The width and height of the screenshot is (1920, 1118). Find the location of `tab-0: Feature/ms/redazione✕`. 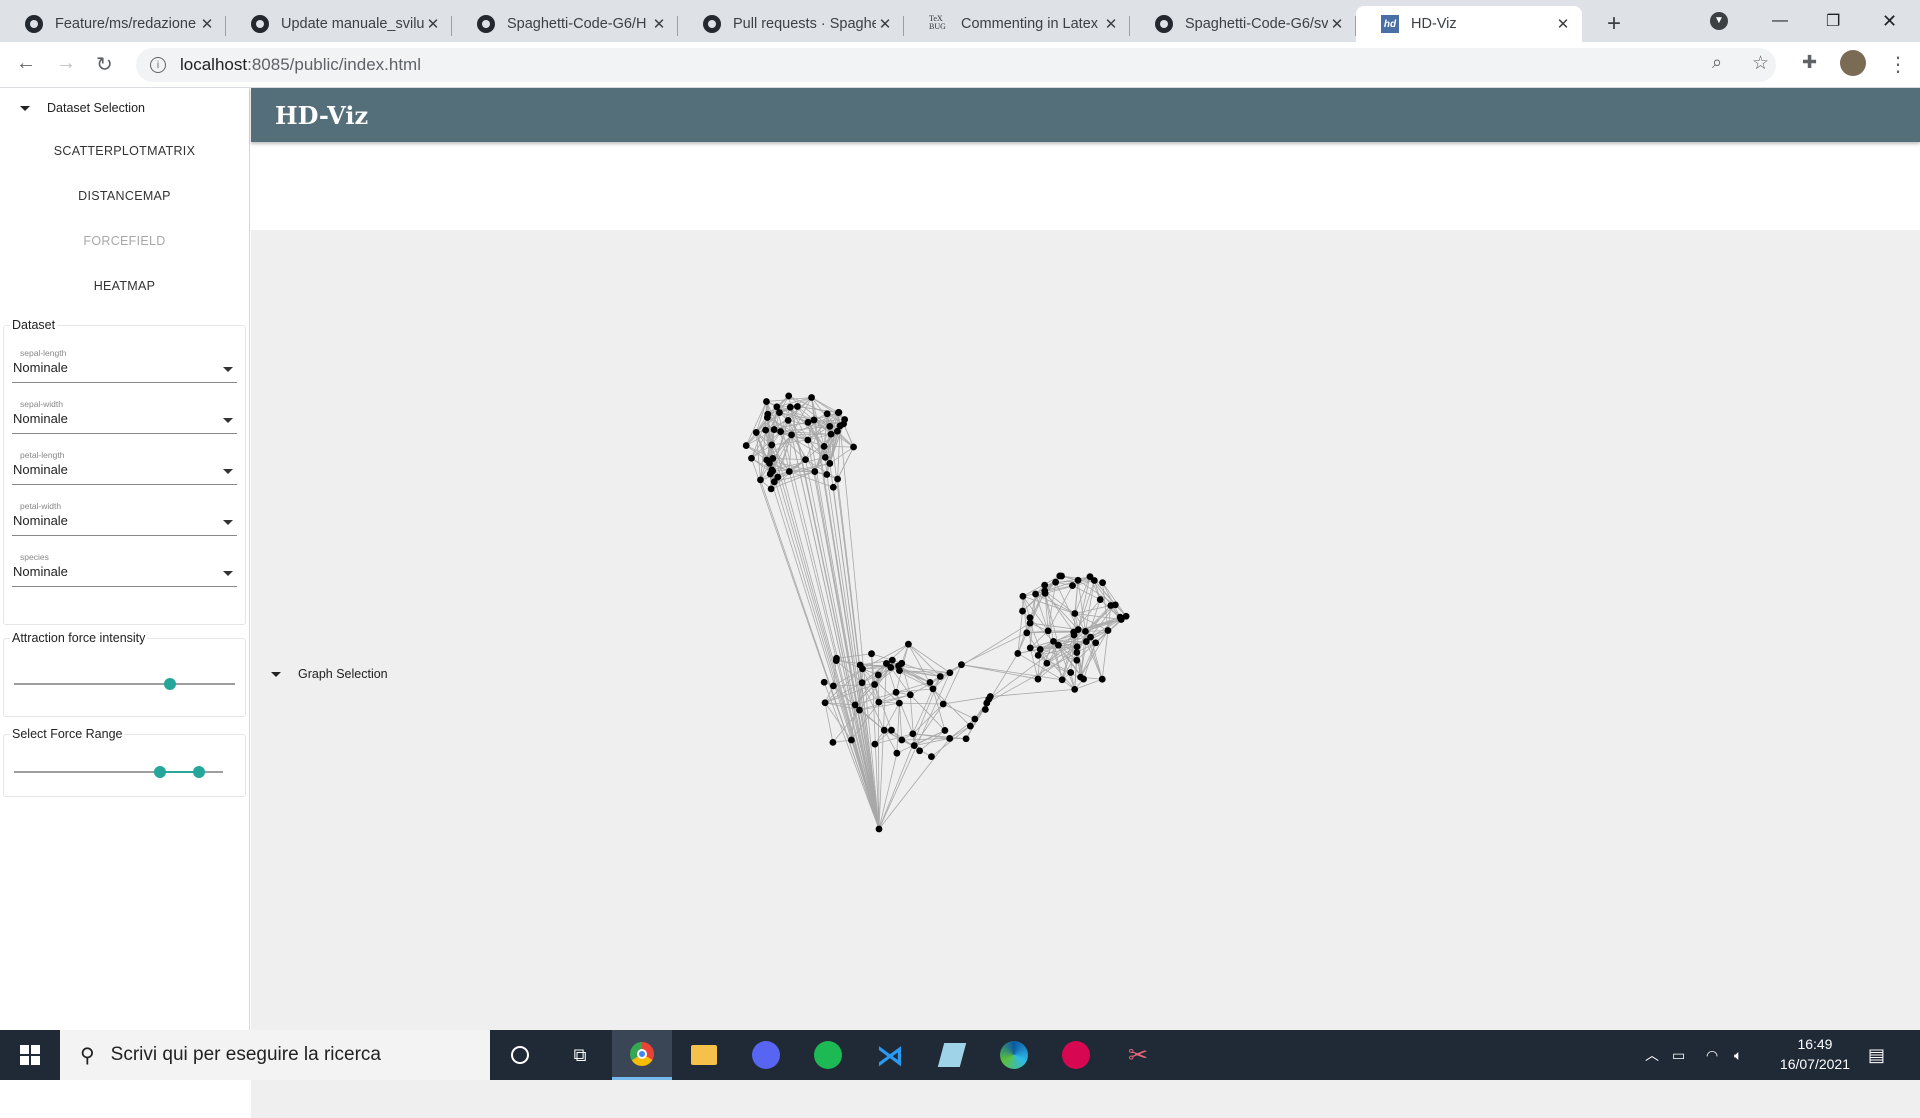

tab-0: Feature/ms/redazione✕ is located at coordinates (113, 24).